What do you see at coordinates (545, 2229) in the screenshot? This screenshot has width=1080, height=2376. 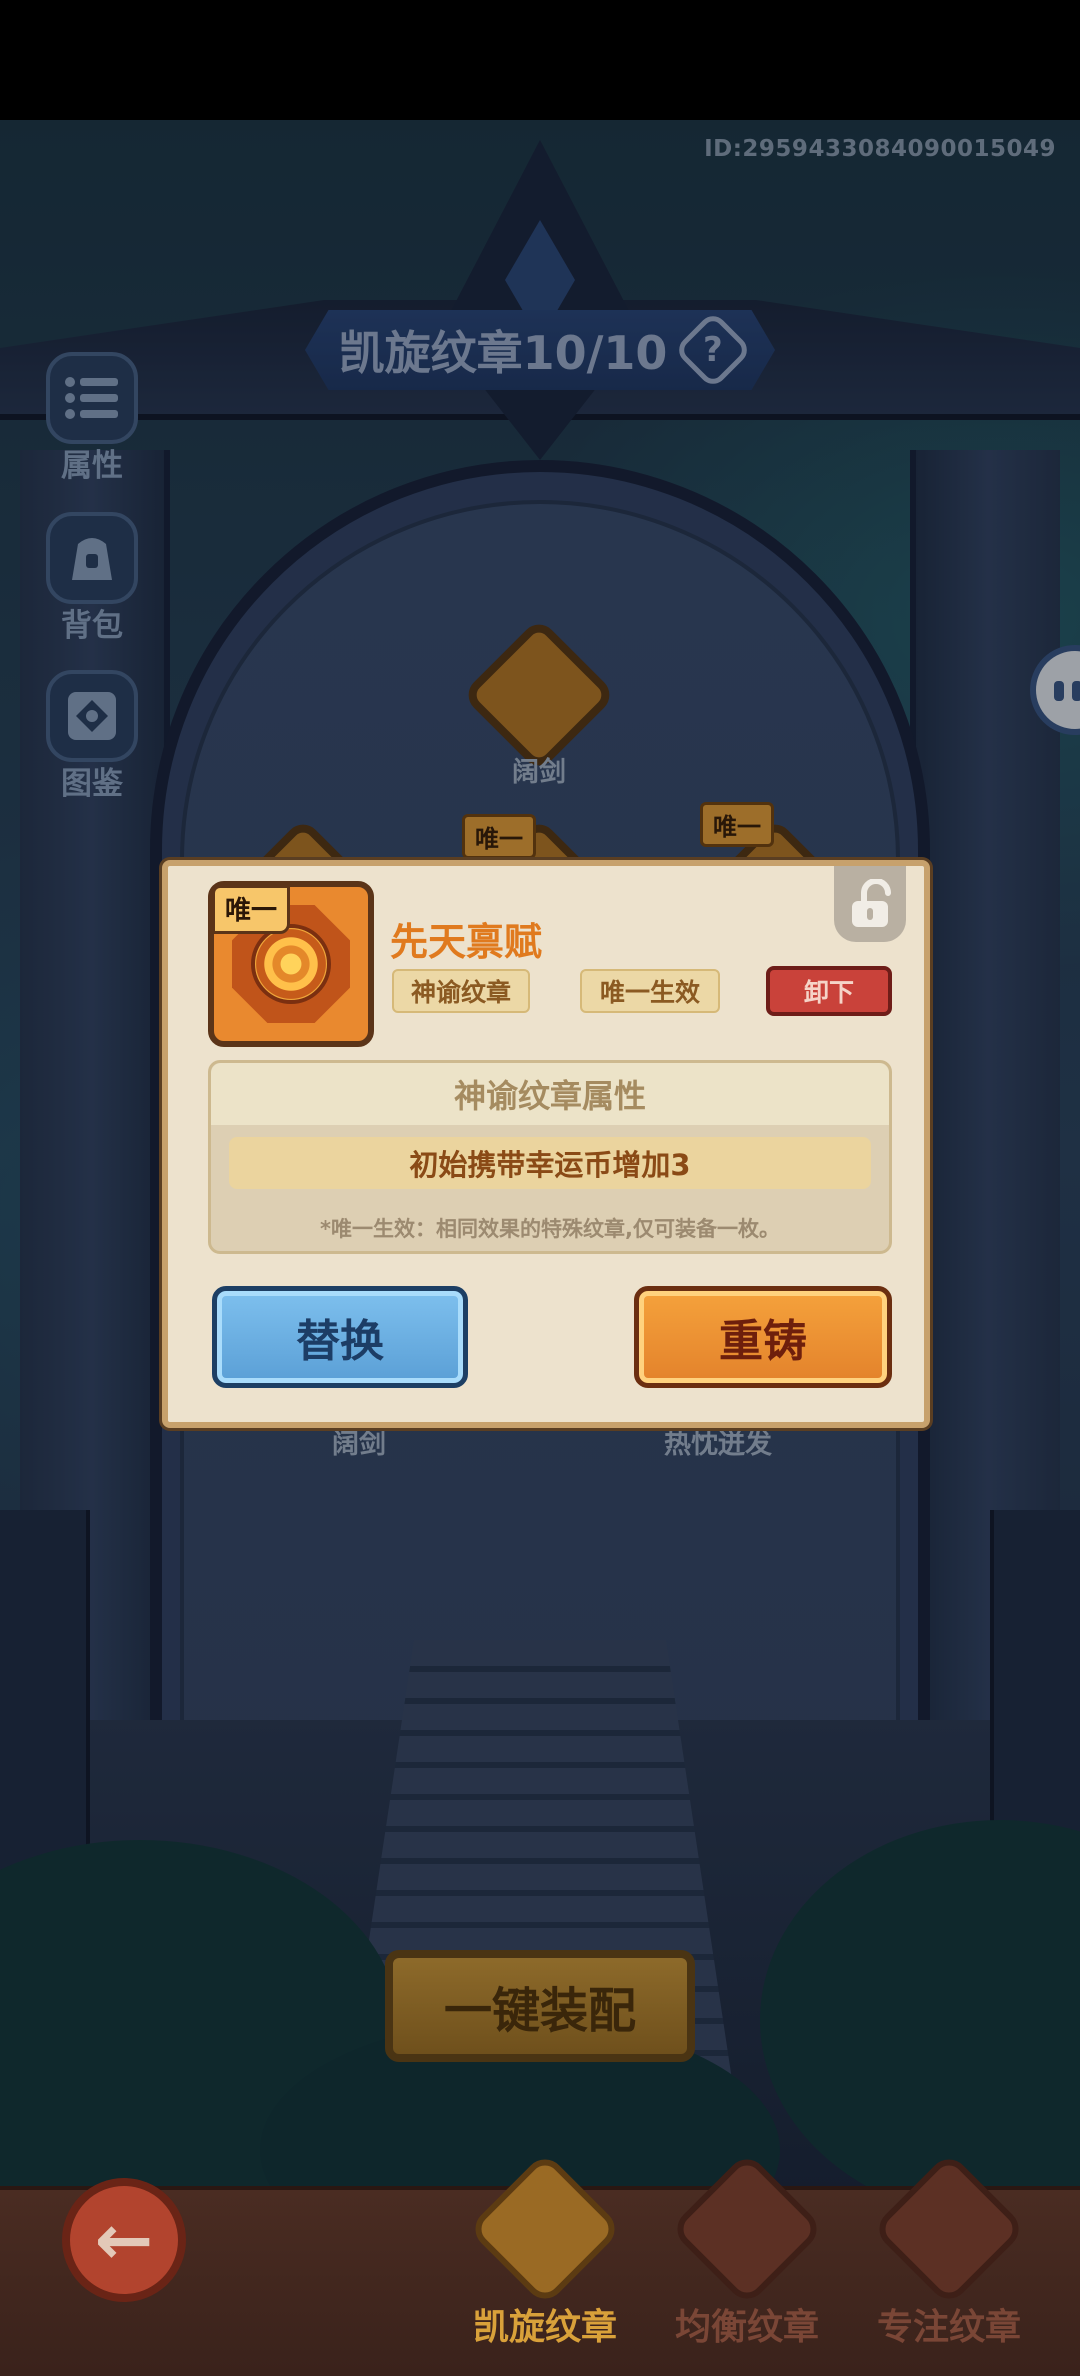 I see `triumph-emblem-icon` at bounding box center [545, 2229].